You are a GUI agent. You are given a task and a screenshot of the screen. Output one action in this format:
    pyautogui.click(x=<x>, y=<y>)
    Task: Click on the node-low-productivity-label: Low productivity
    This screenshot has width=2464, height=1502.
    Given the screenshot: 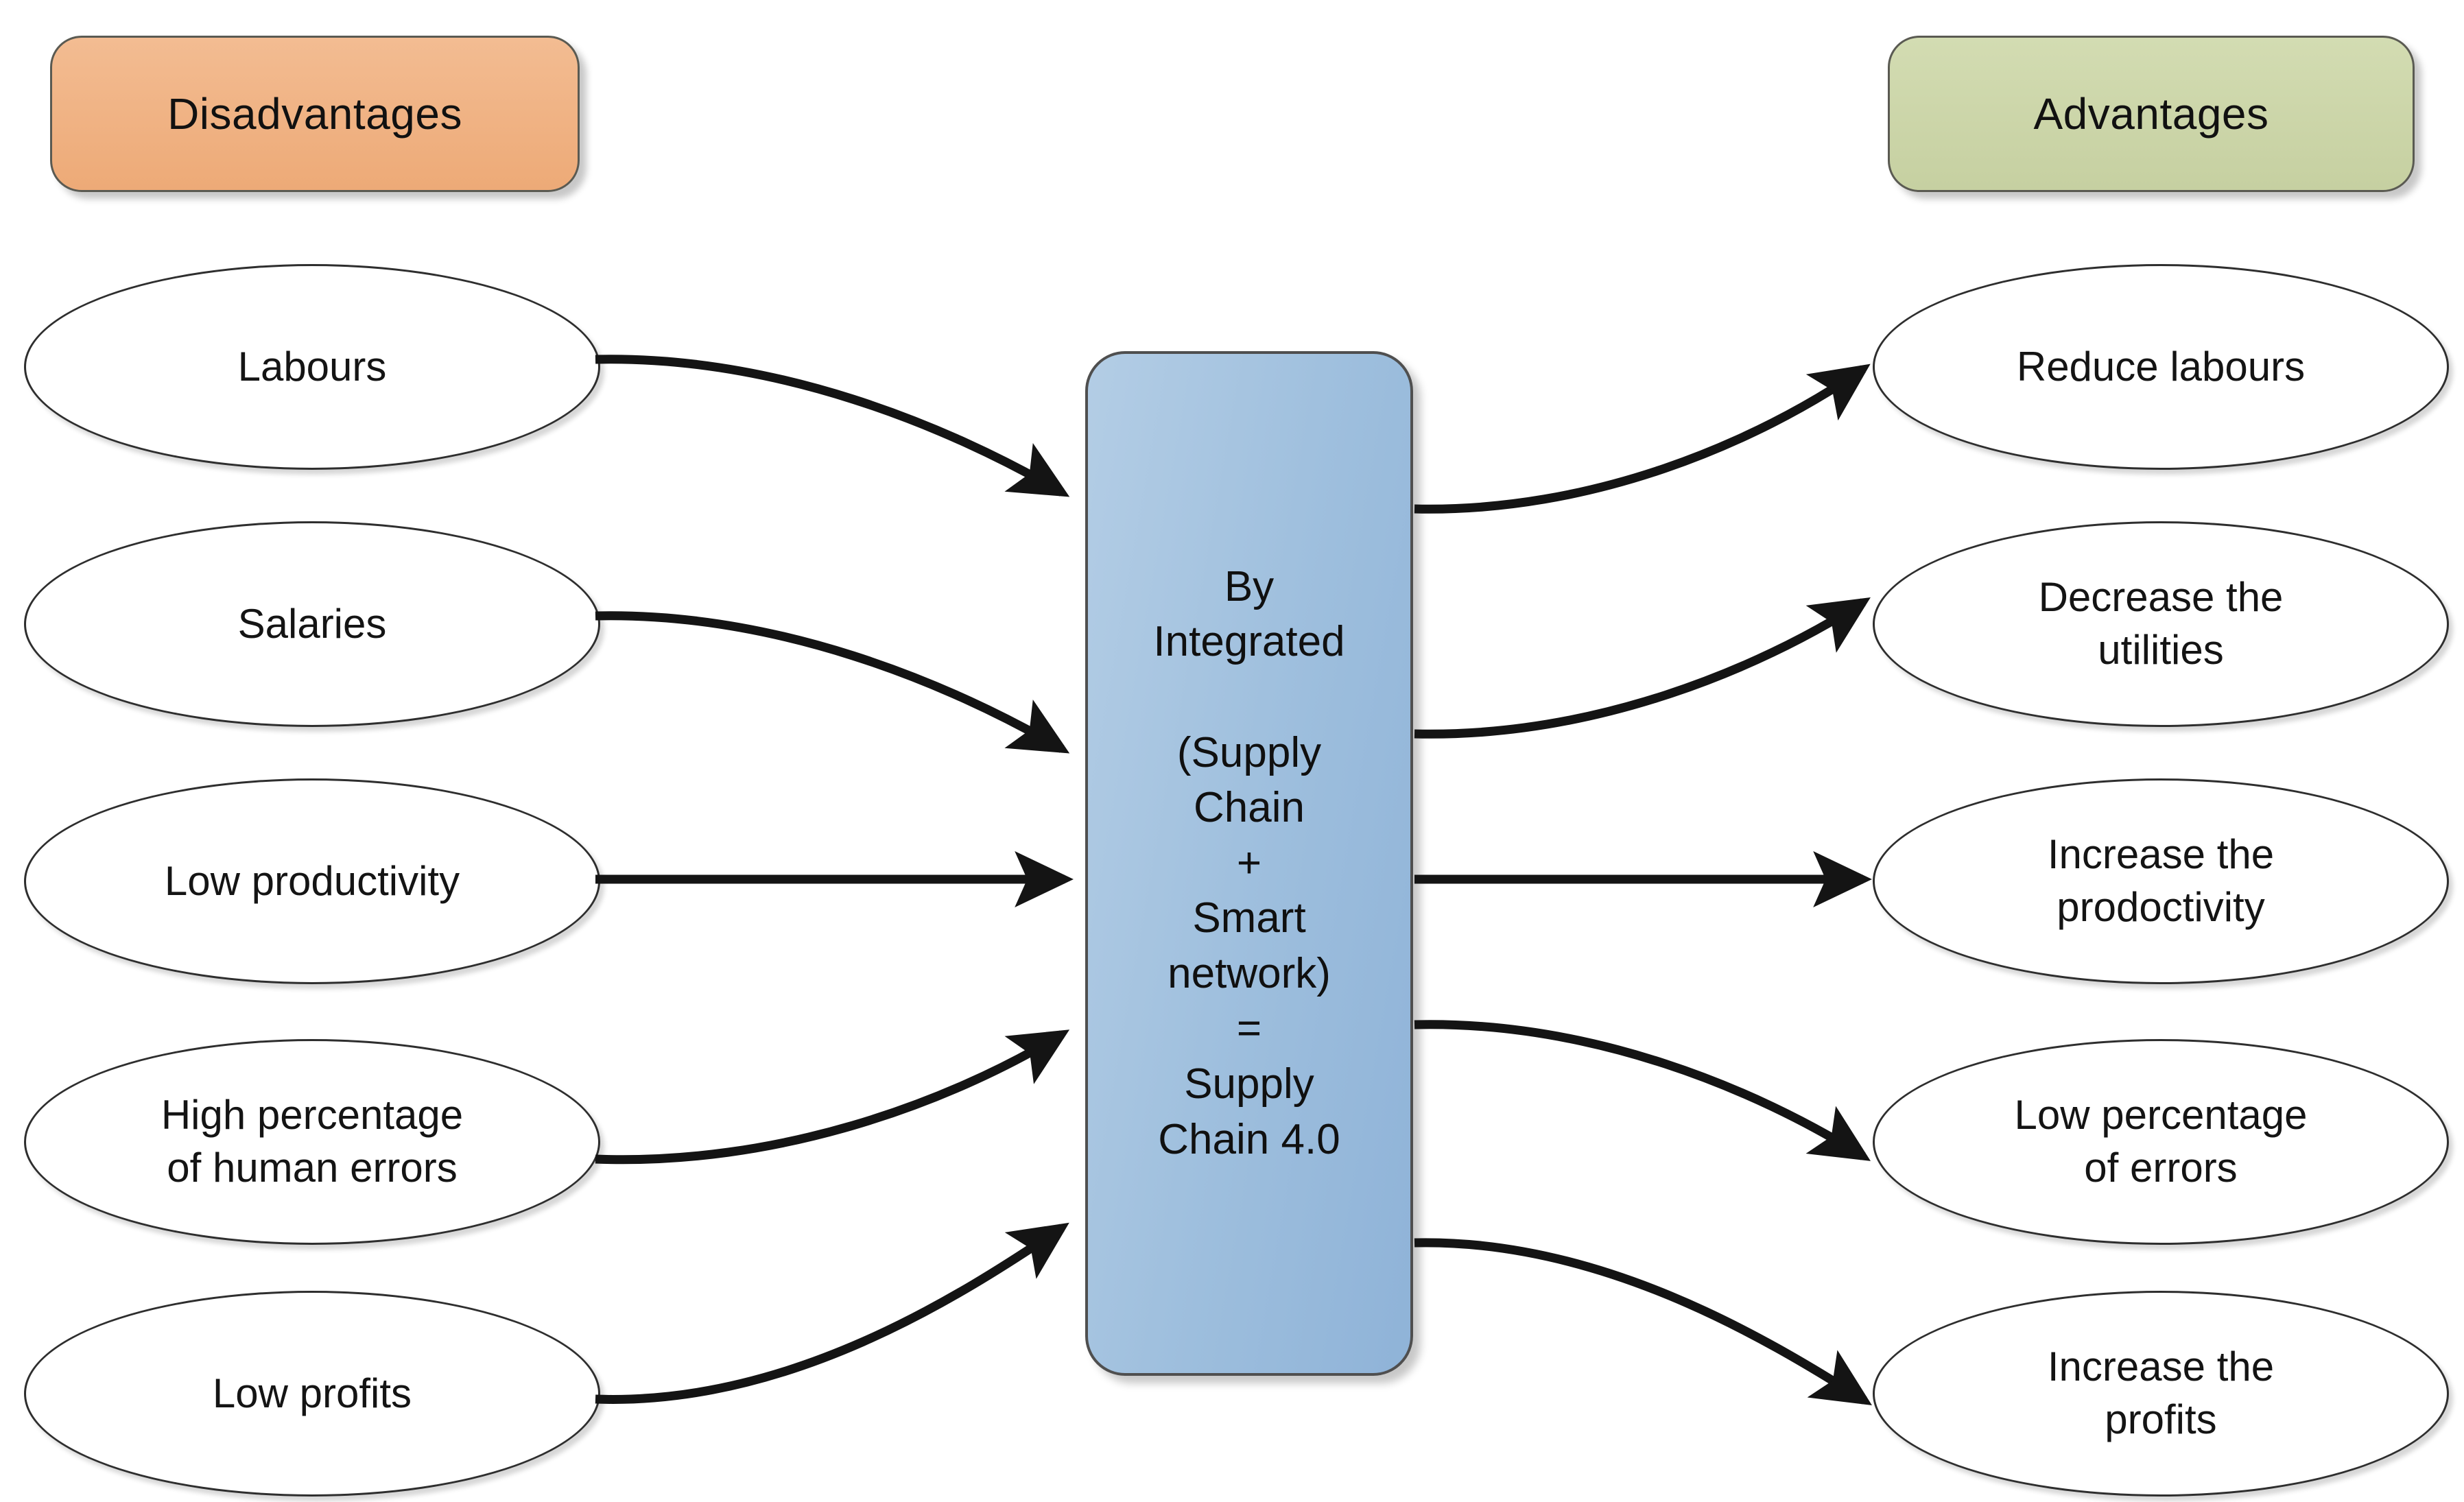 What is the action you would take?
    pyautogui.click(x=312, y=880)
    